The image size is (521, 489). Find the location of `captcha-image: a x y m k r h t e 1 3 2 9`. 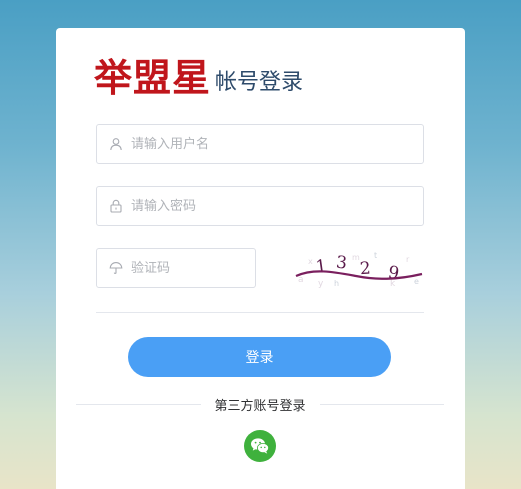

captcha-image: a x y m k r h t e 1 3 2 9 is located at coordinates (359, 268).